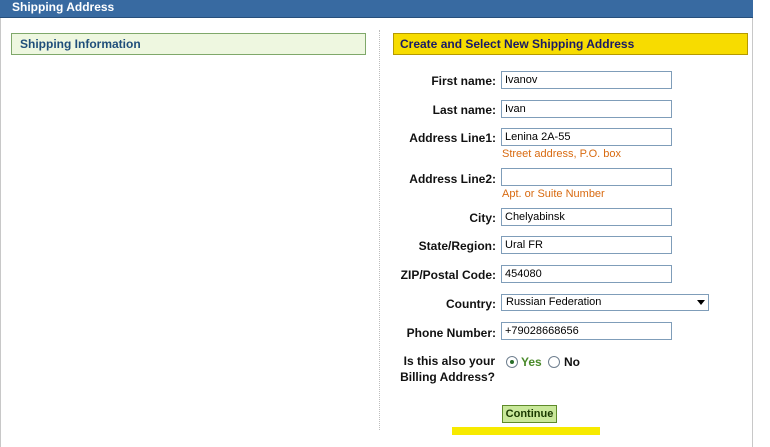 This screenshot has width=770, height=447. Describe the element at coordinates (586, 80) in the screenshot. I see `first-name-input: Ivanov` at that location.